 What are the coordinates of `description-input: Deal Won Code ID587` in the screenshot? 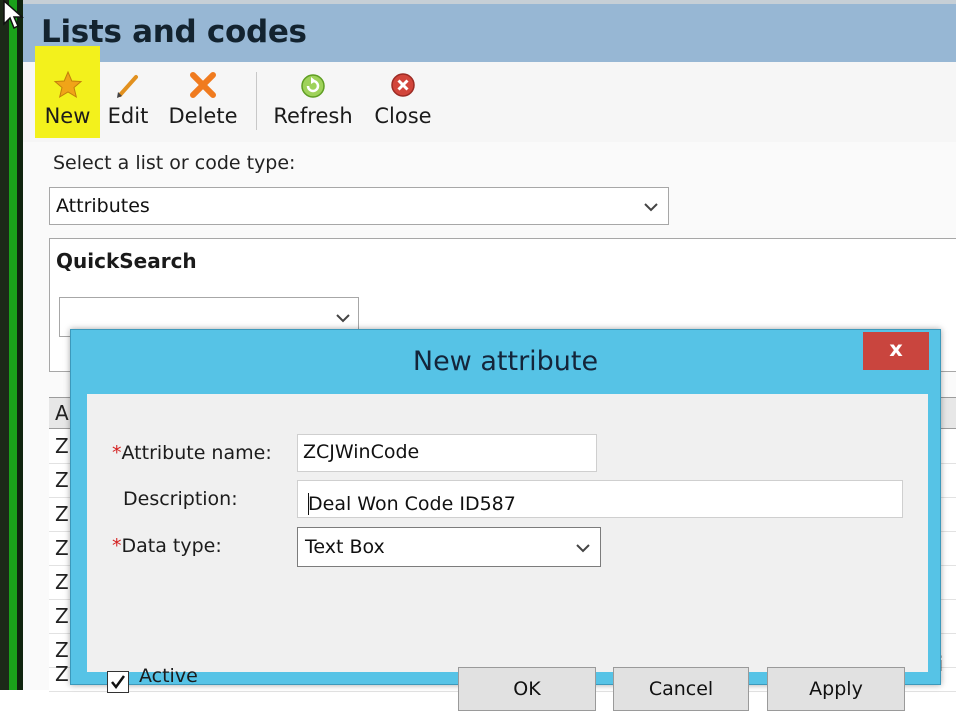 It's located at (600, 499).